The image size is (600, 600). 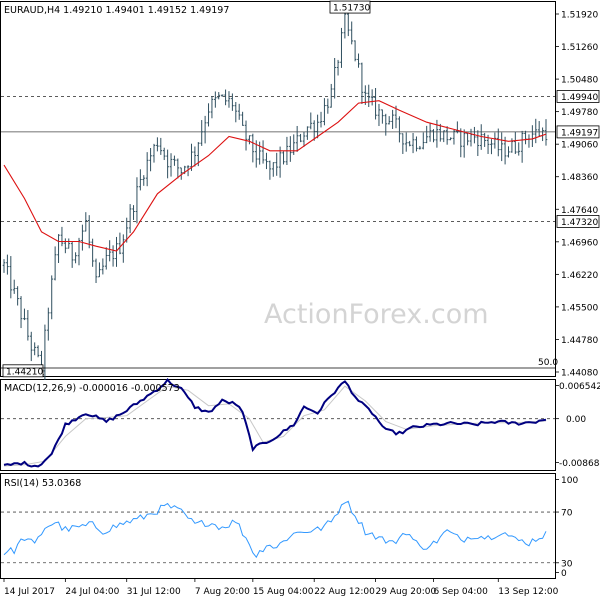 What do you see at coordinates (579, 341) in the screenshot?
I see `price-tick-label: 1.44780` at bounding box center [579, 341].